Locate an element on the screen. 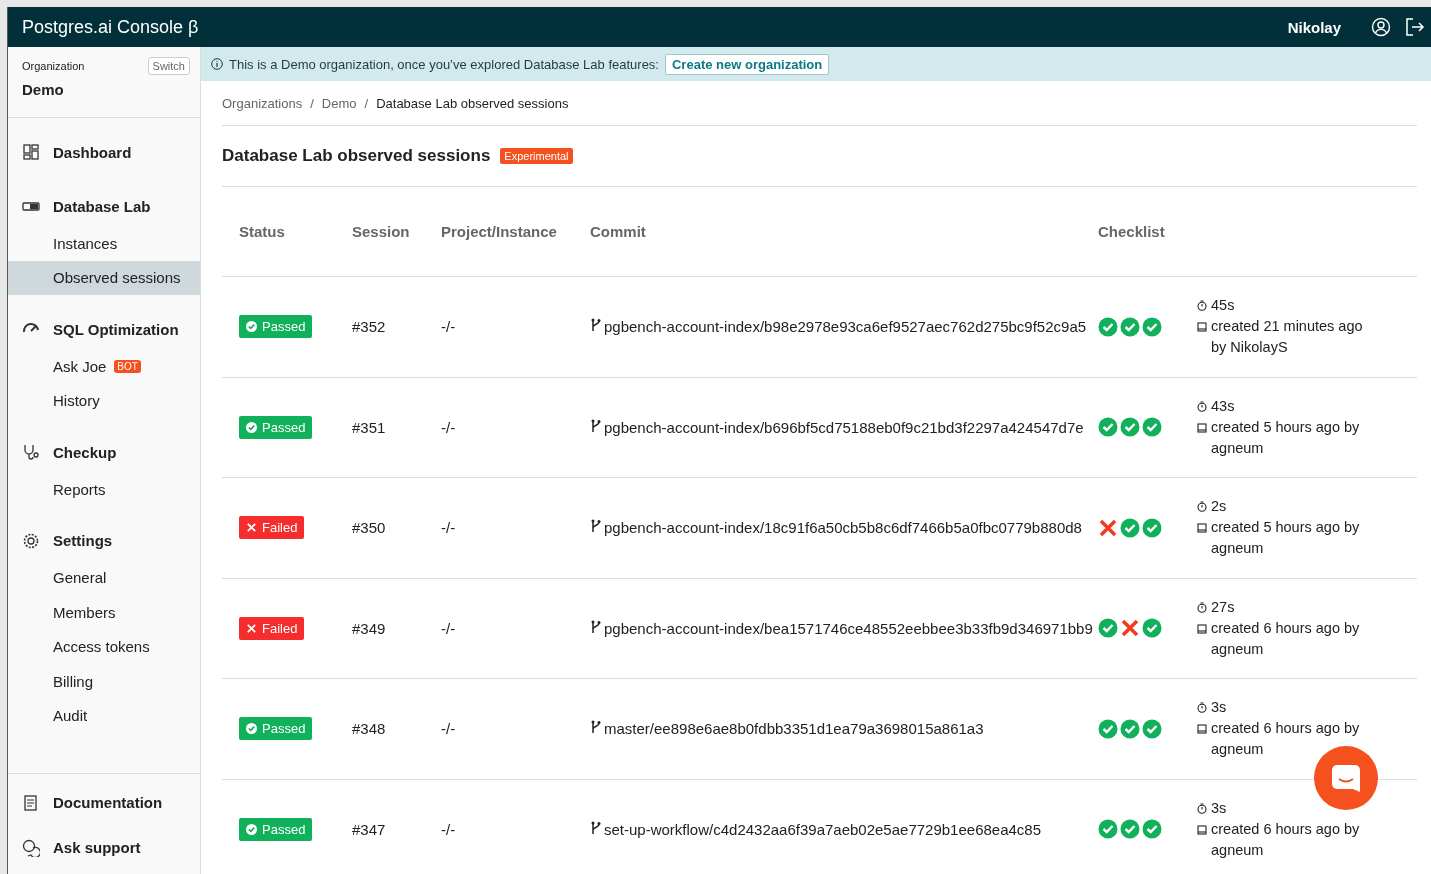  nav-section: Settings is located at coordinates (83, 540).